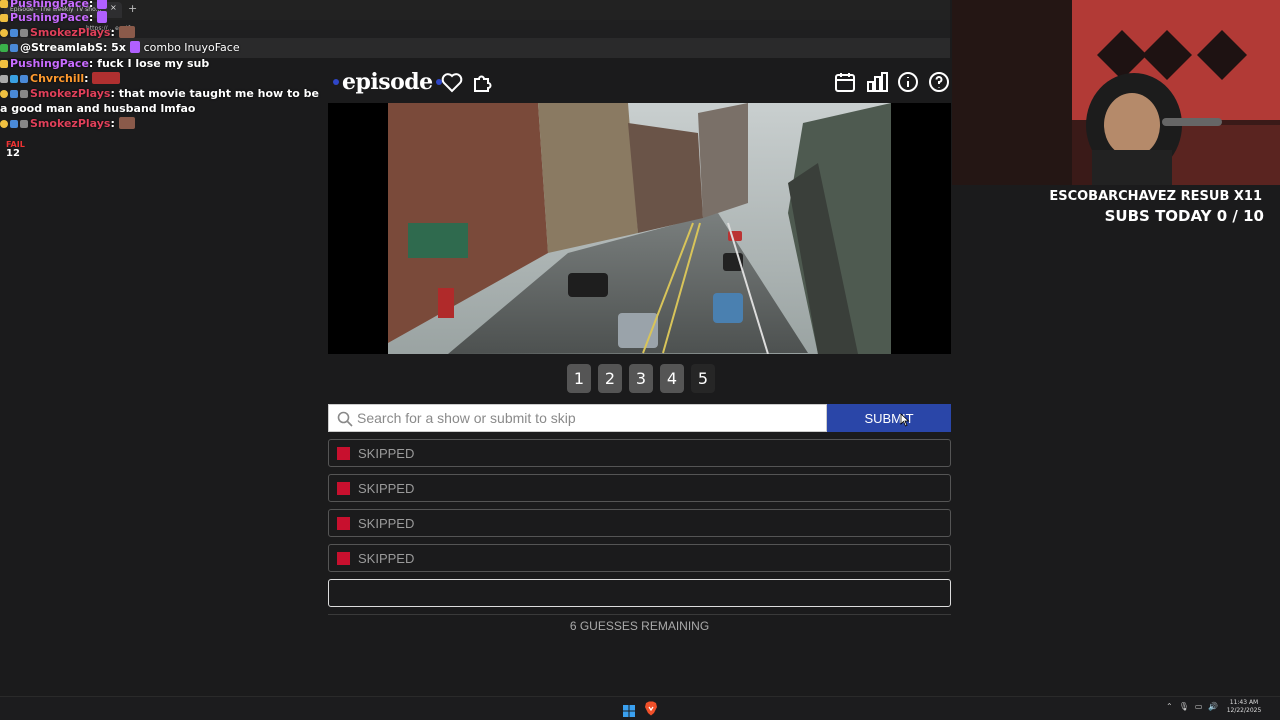 The height and width of the screenshot is (720, 1280). Describe the element at coordinates (345, 419) in the screenshot. I see `search-icon` at that location.